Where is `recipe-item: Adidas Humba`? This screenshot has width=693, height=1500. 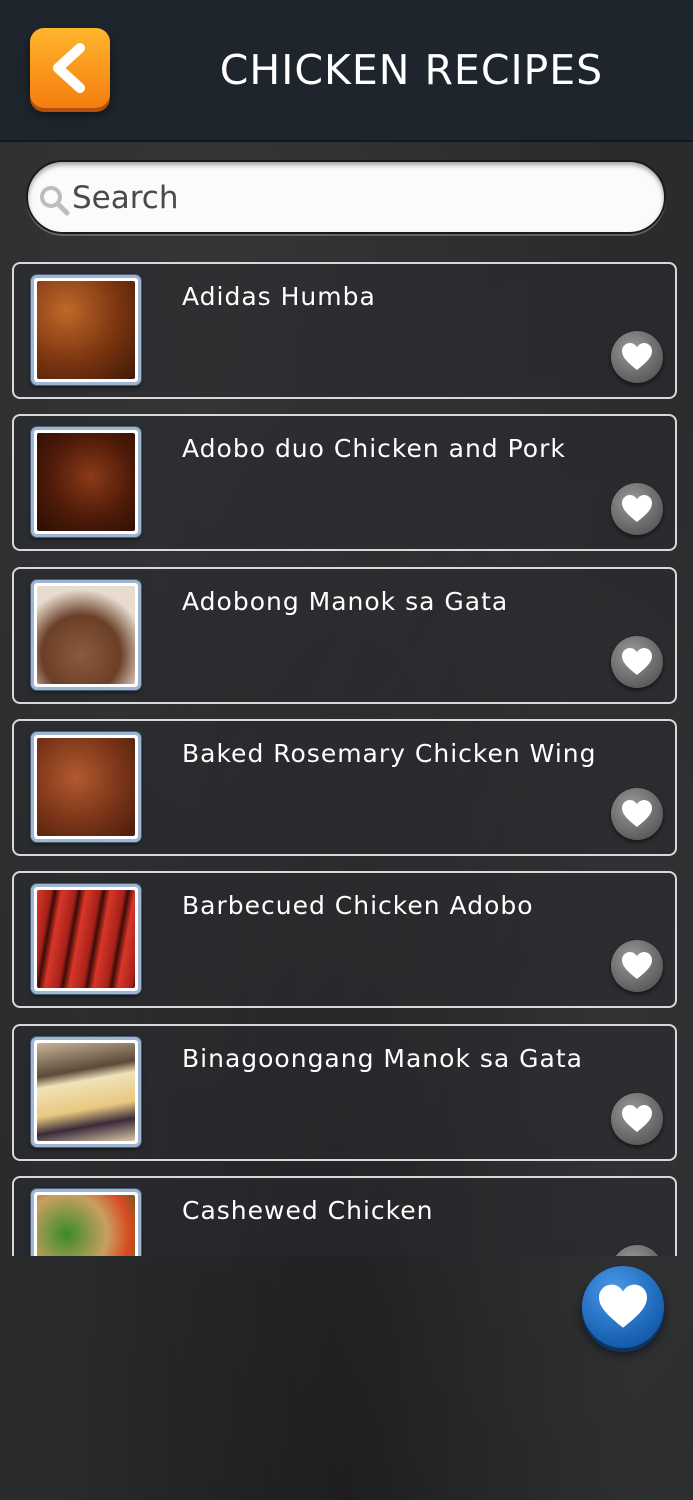 recipe-item: Adidas Humba is located at coordinates (344, 330).